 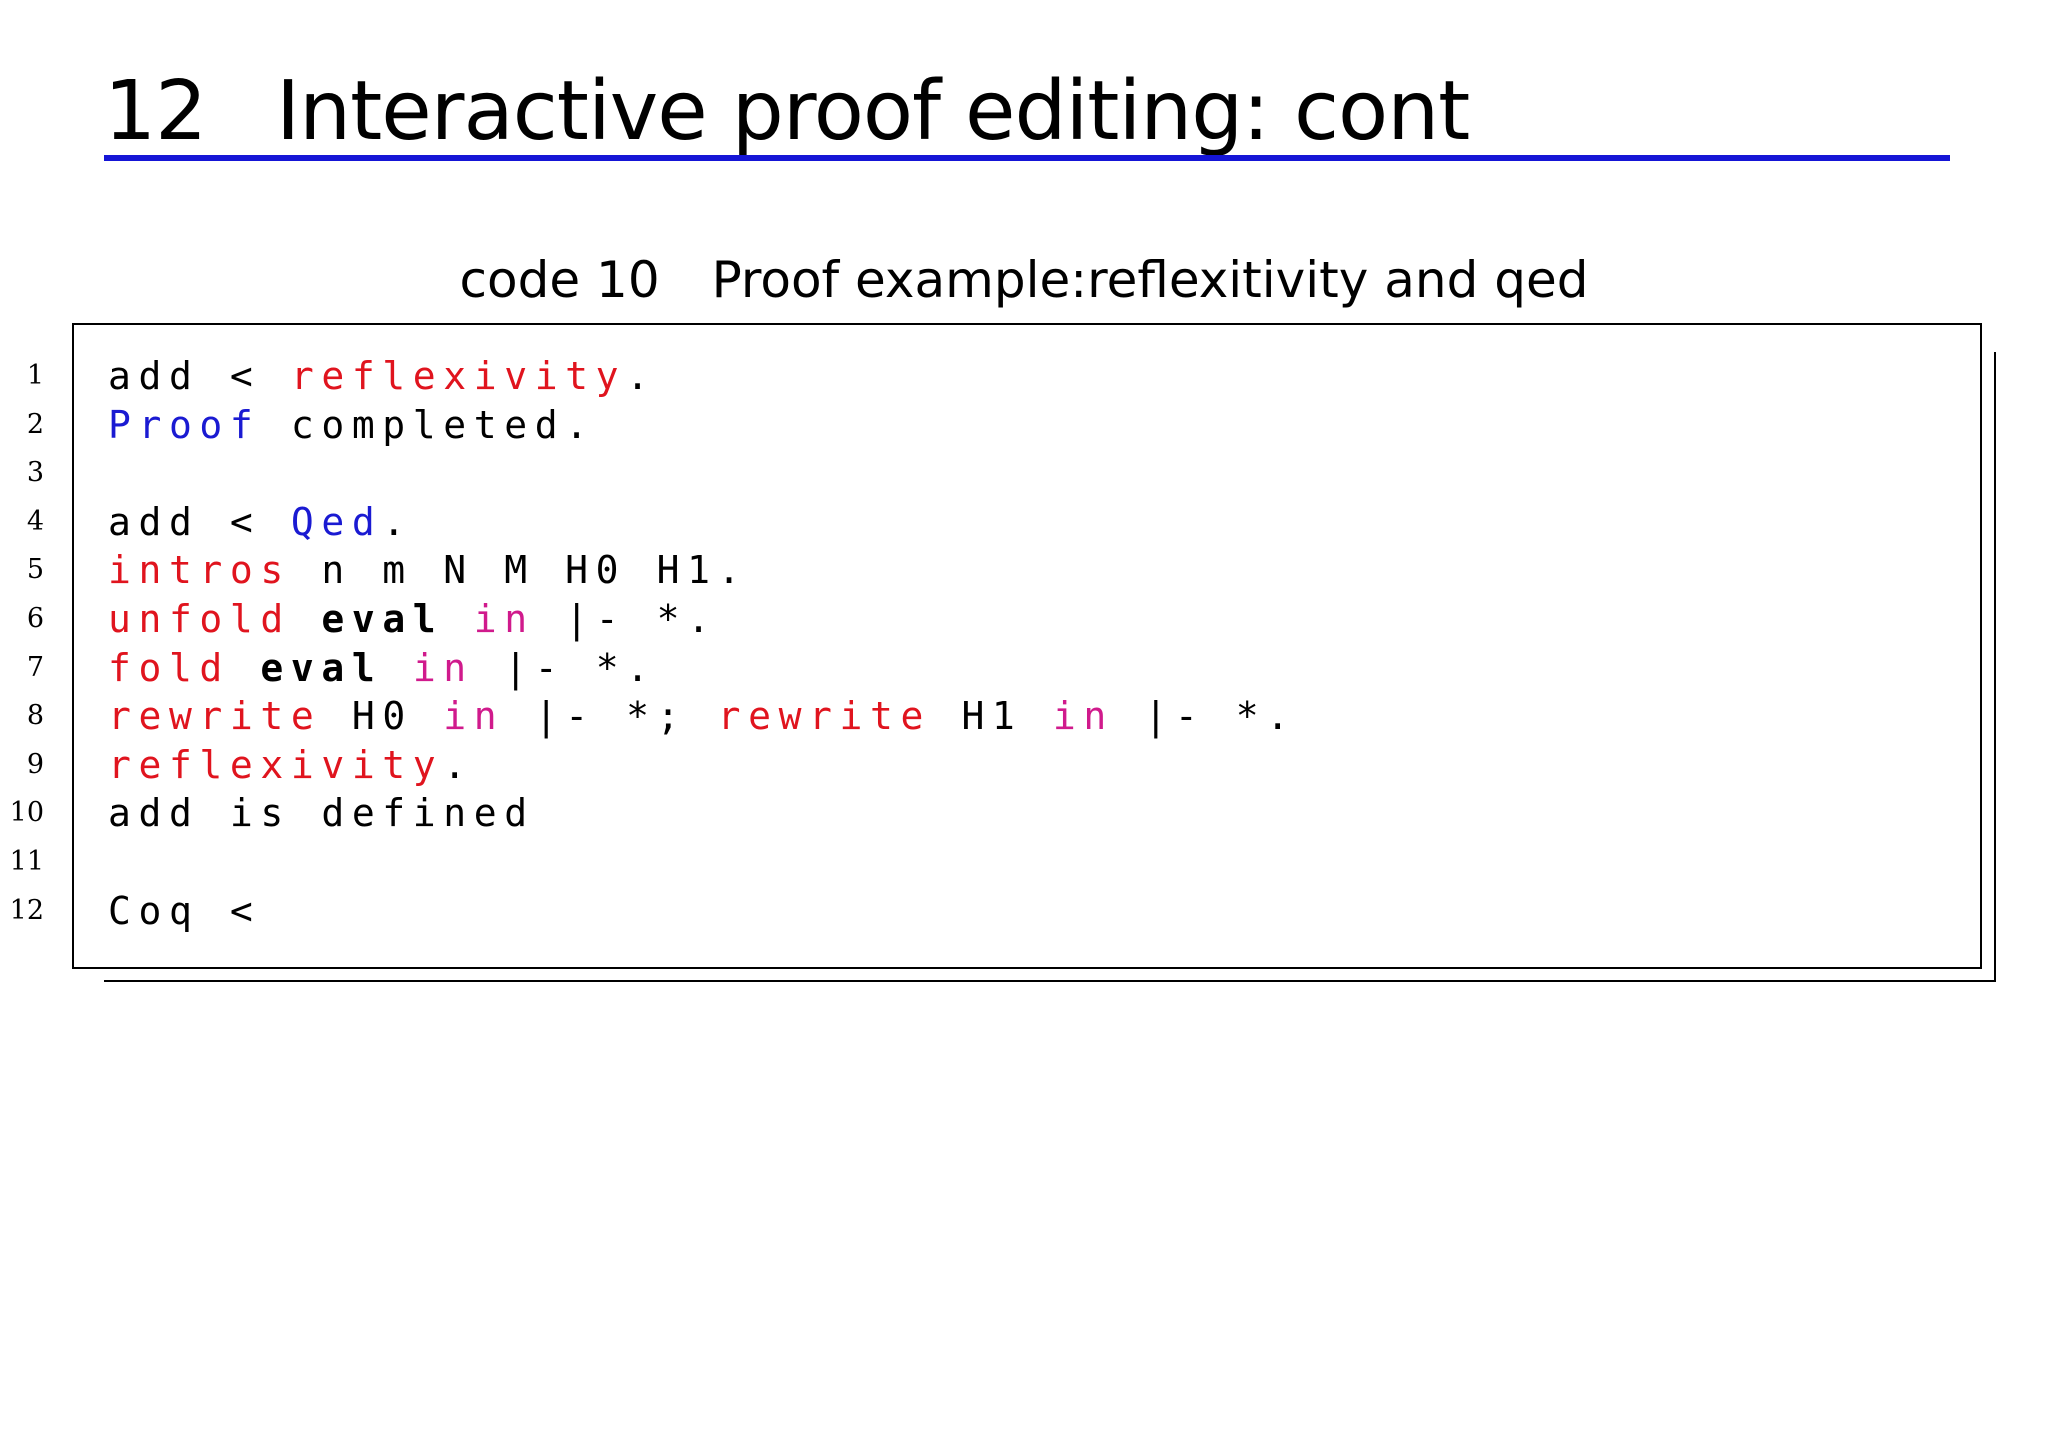 What do you see at coordinates (155, 111) in the screenshot?
I see `slide-number: 12` at bounding box center [155, 111].